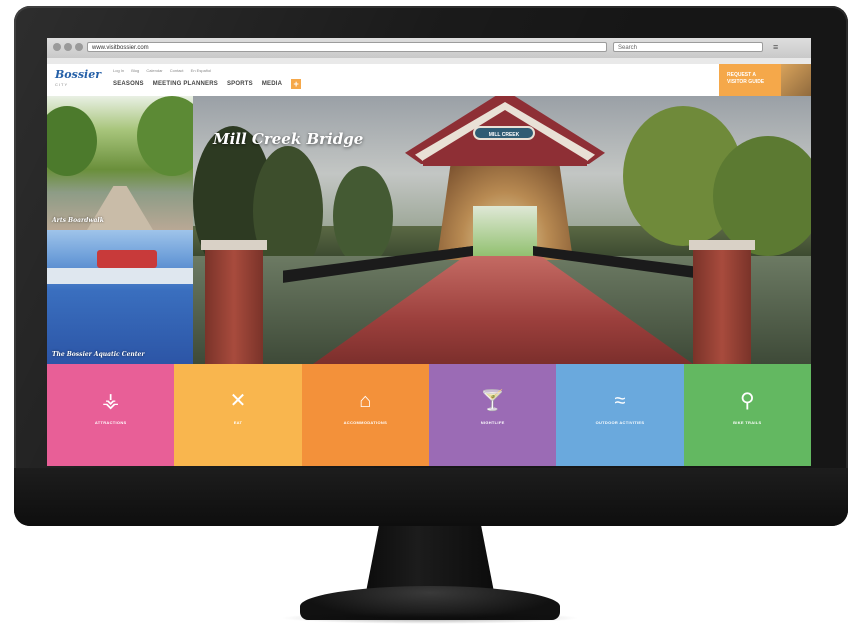 This screenshot has height=628, width=859. I want to click on cta-line-1: REQUEST A, so click(741, 75).